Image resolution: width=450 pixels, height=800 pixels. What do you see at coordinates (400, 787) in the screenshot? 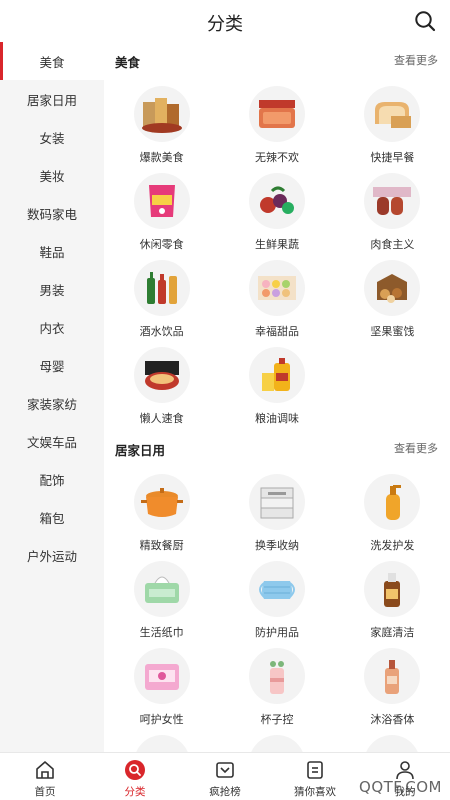
I see `watermark: QQTF.COM` at bounding box center [400, 787].